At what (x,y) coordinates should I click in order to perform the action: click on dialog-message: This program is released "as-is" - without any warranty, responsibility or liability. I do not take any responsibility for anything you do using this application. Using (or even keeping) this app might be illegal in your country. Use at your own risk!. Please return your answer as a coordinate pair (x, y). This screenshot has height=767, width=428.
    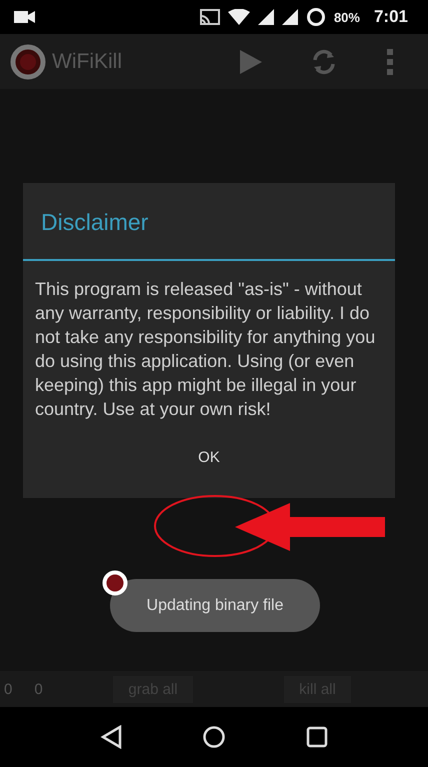
    Looking at the image, I should click on (205, 349).